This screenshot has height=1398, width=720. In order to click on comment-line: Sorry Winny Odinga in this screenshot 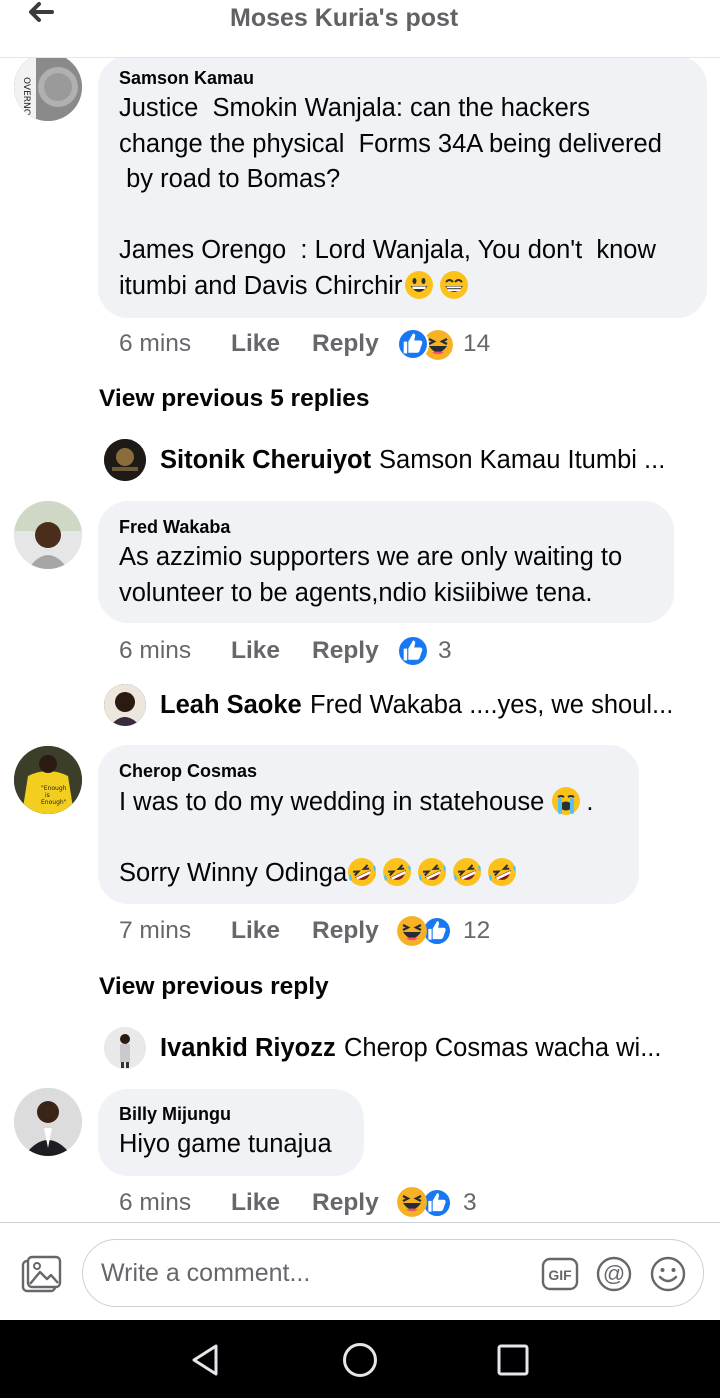, I will do `click(233, 873)`.